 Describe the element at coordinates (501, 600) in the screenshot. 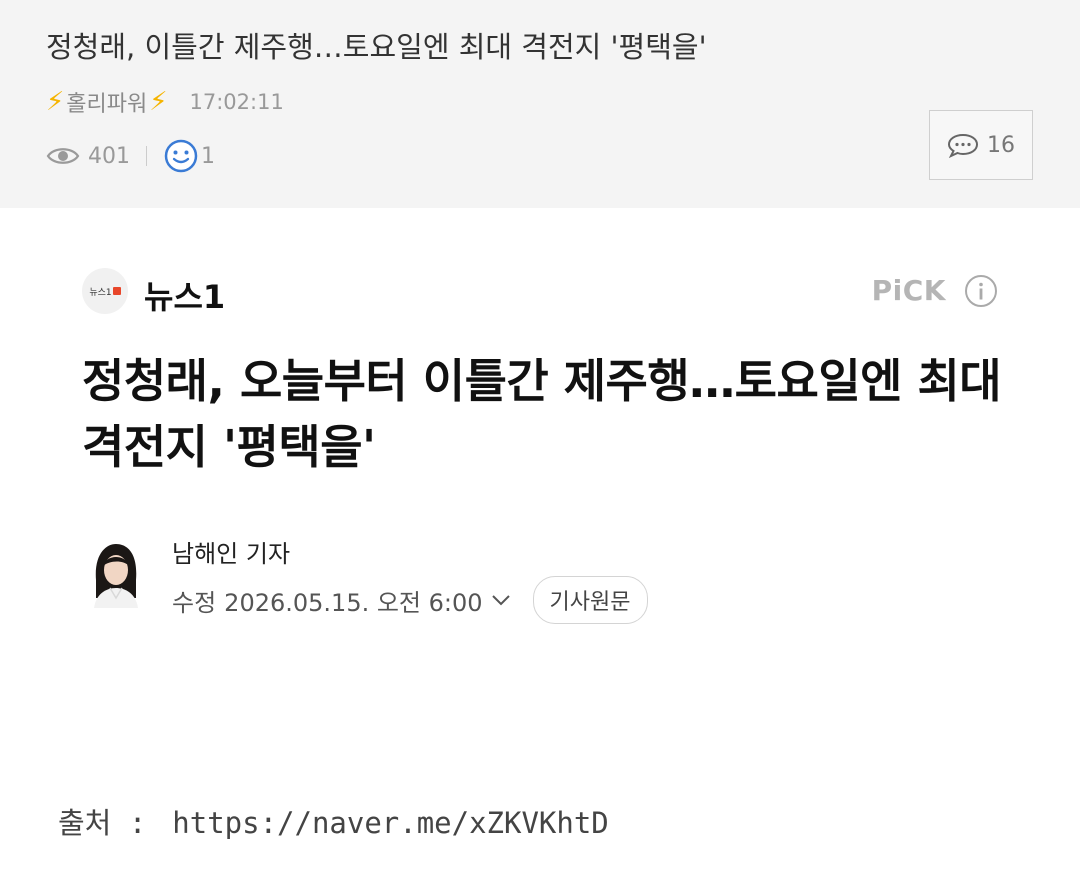

I see `chevron-down-icon` at that location.